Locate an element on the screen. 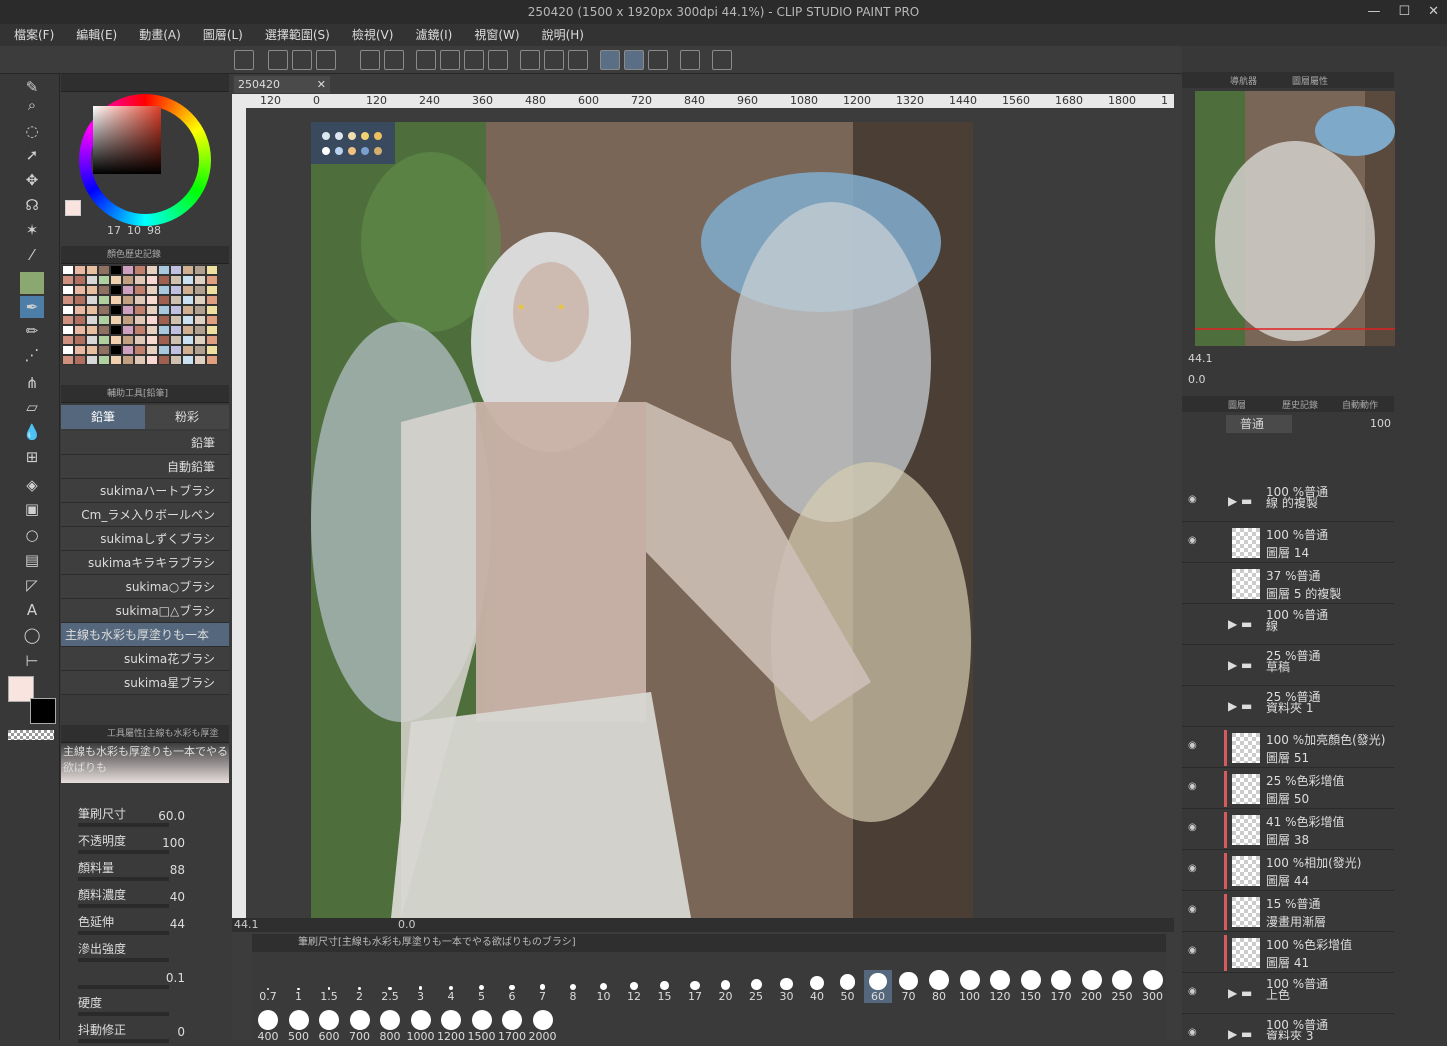 Image resolution: width=1447 pixels, height=1046 pixels. transform-icon is located at coordinates (474, 60).